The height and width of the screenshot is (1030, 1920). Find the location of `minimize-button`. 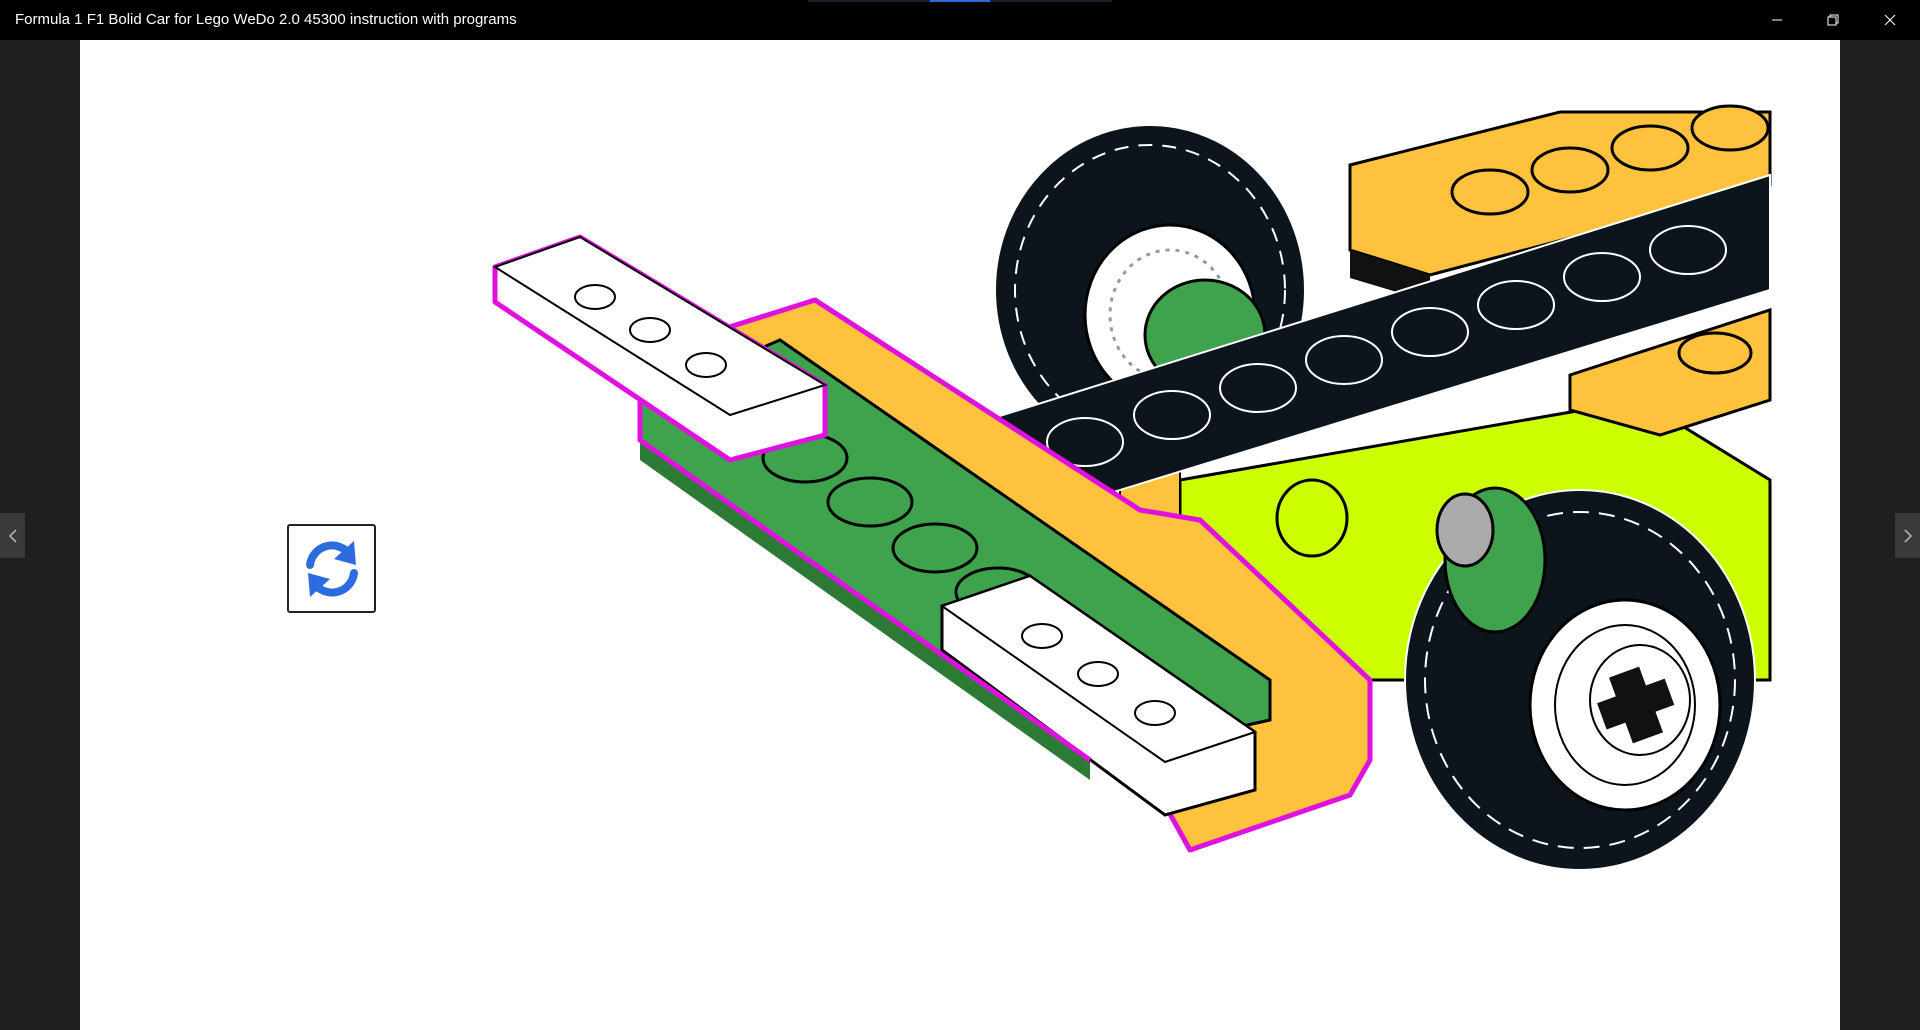

minimize-button is located at coordinates (1777, 20).